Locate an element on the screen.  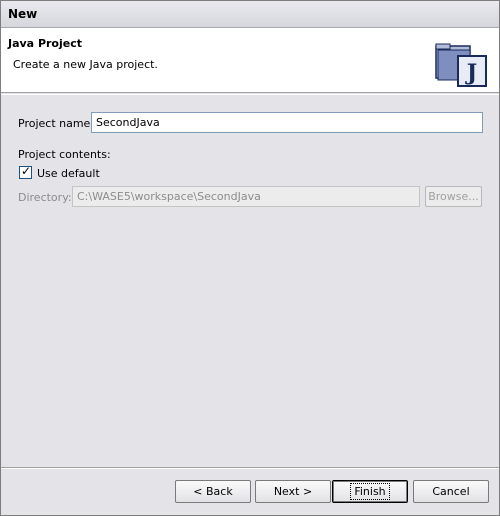
java-icon-letter: J is located at coordinates (471, 73).